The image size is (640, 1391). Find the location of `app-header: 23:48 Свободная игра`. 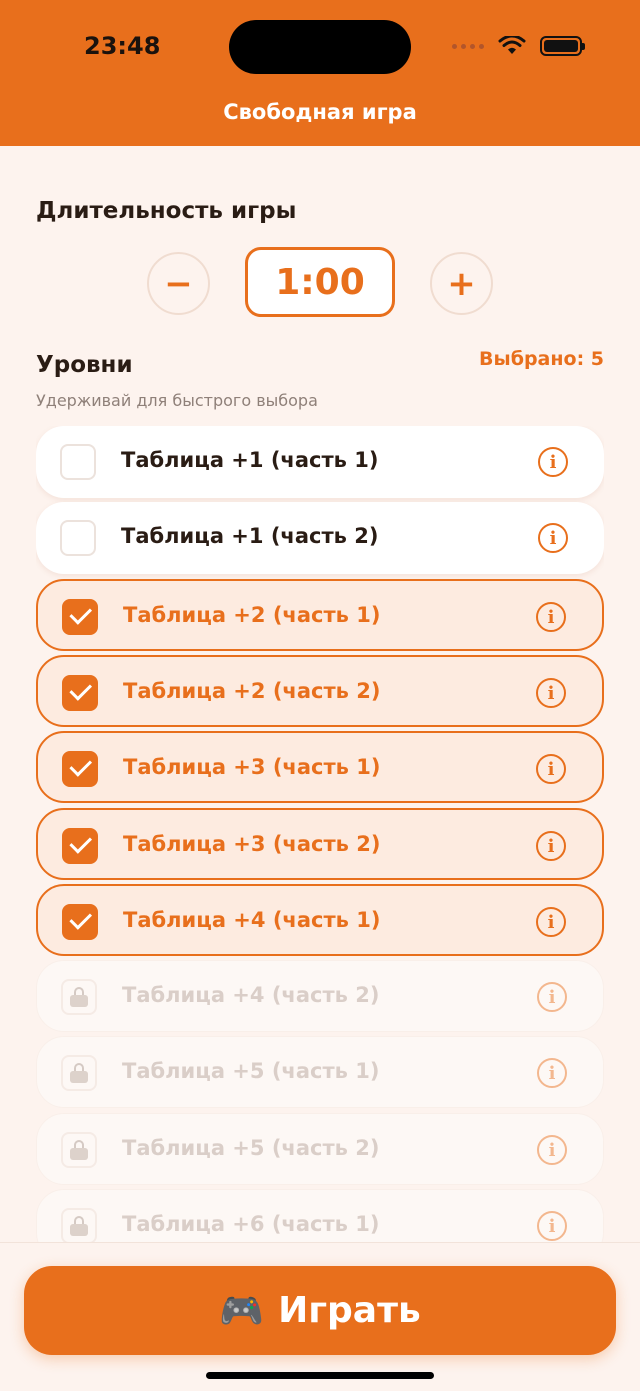

app-header: 23:48 Свободная игра is located at coordinates (320, 73).